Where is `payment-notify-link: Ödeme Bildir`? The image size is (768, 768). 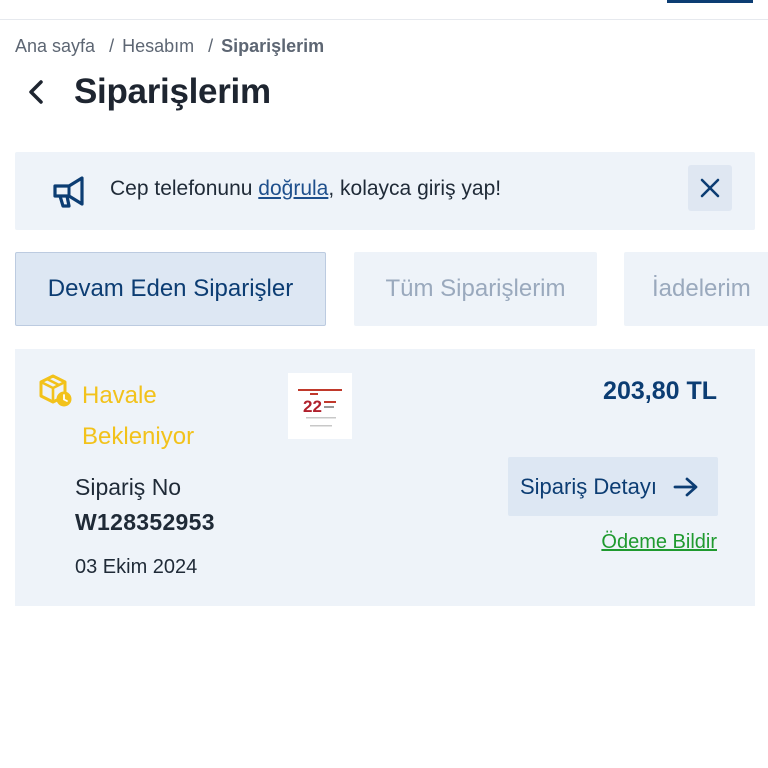
payment-notify-link: Ödeme Bildir is located at coordinates (659, 542).